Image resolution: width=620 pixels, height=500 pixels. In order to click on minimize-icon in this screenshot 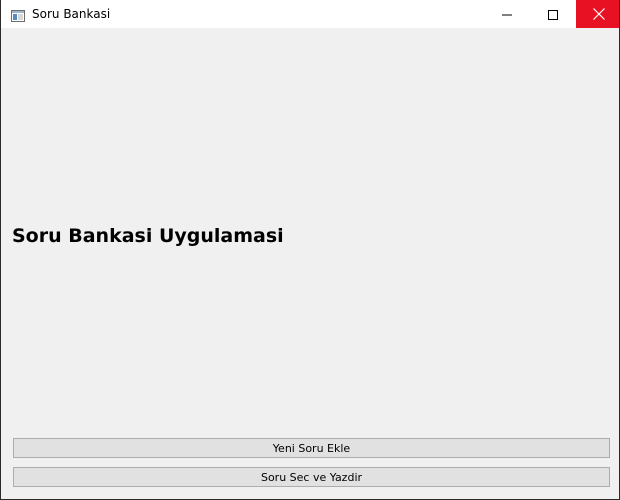, I will do `click(507, 14)`.